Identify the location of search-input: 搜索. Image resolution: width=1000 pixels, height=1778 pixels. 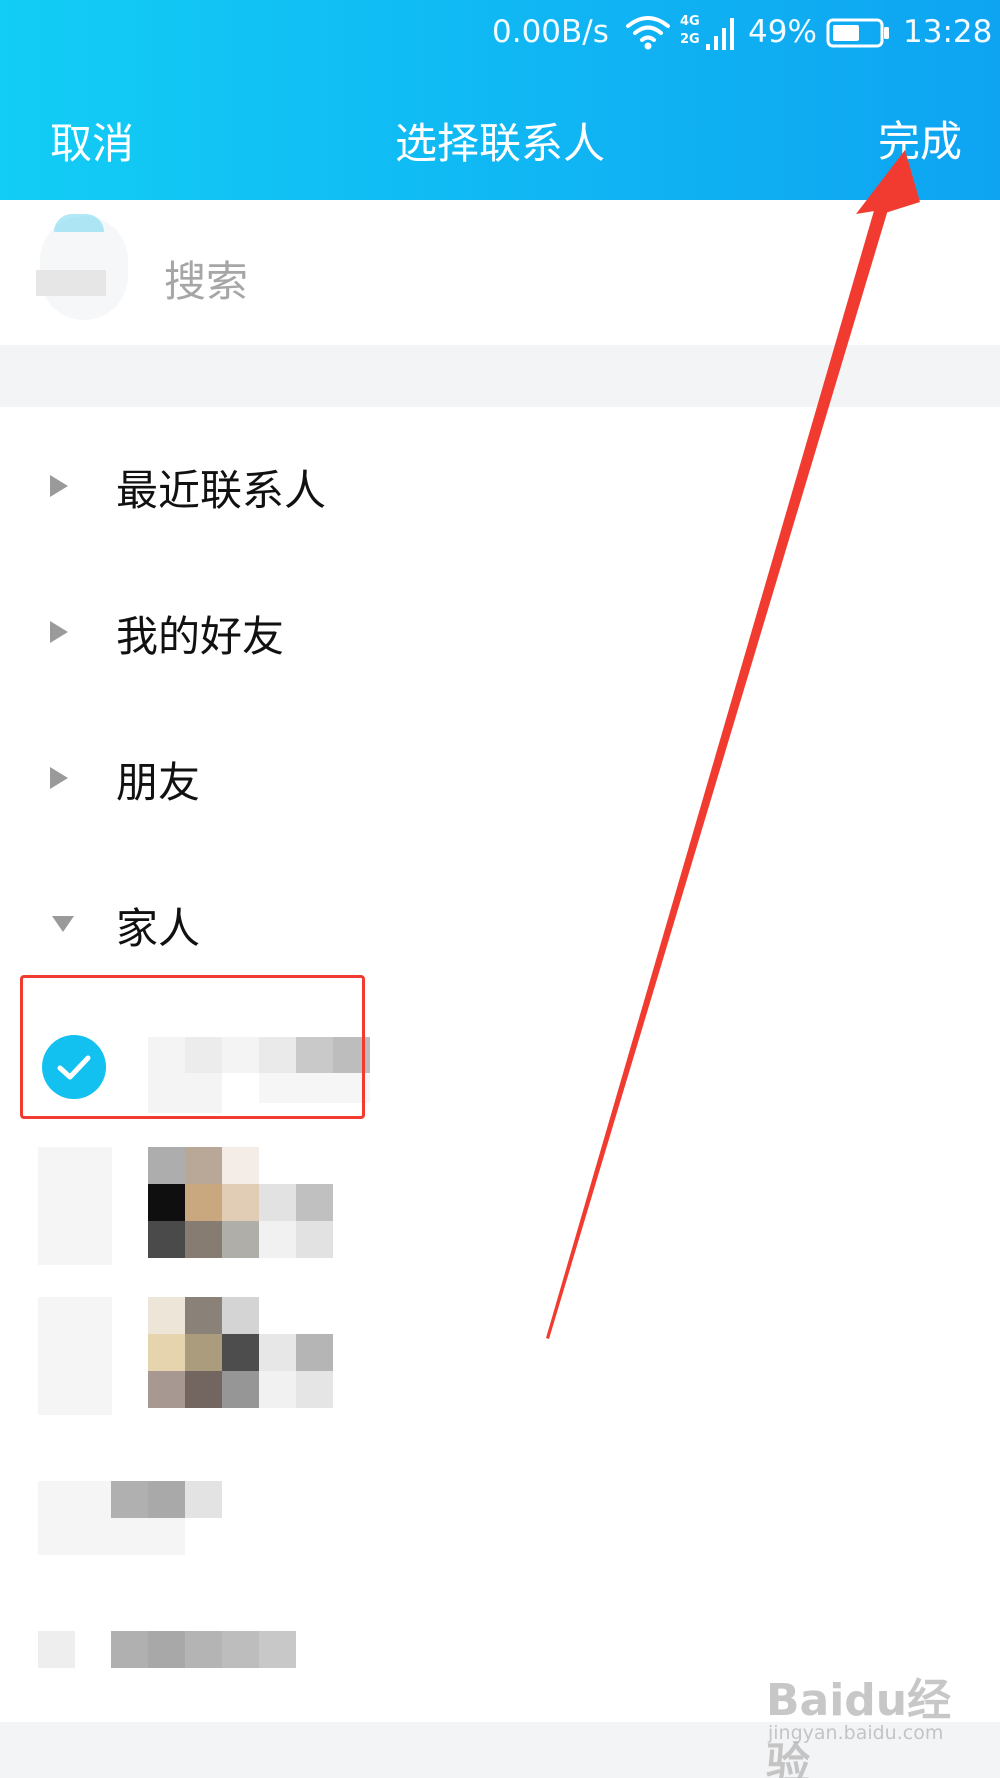
(206, 278).